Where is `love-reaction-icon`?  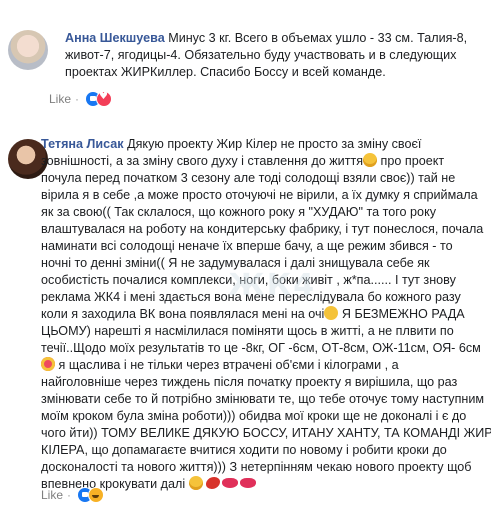
love-reaction-icon is located at coordinates (104, 99).